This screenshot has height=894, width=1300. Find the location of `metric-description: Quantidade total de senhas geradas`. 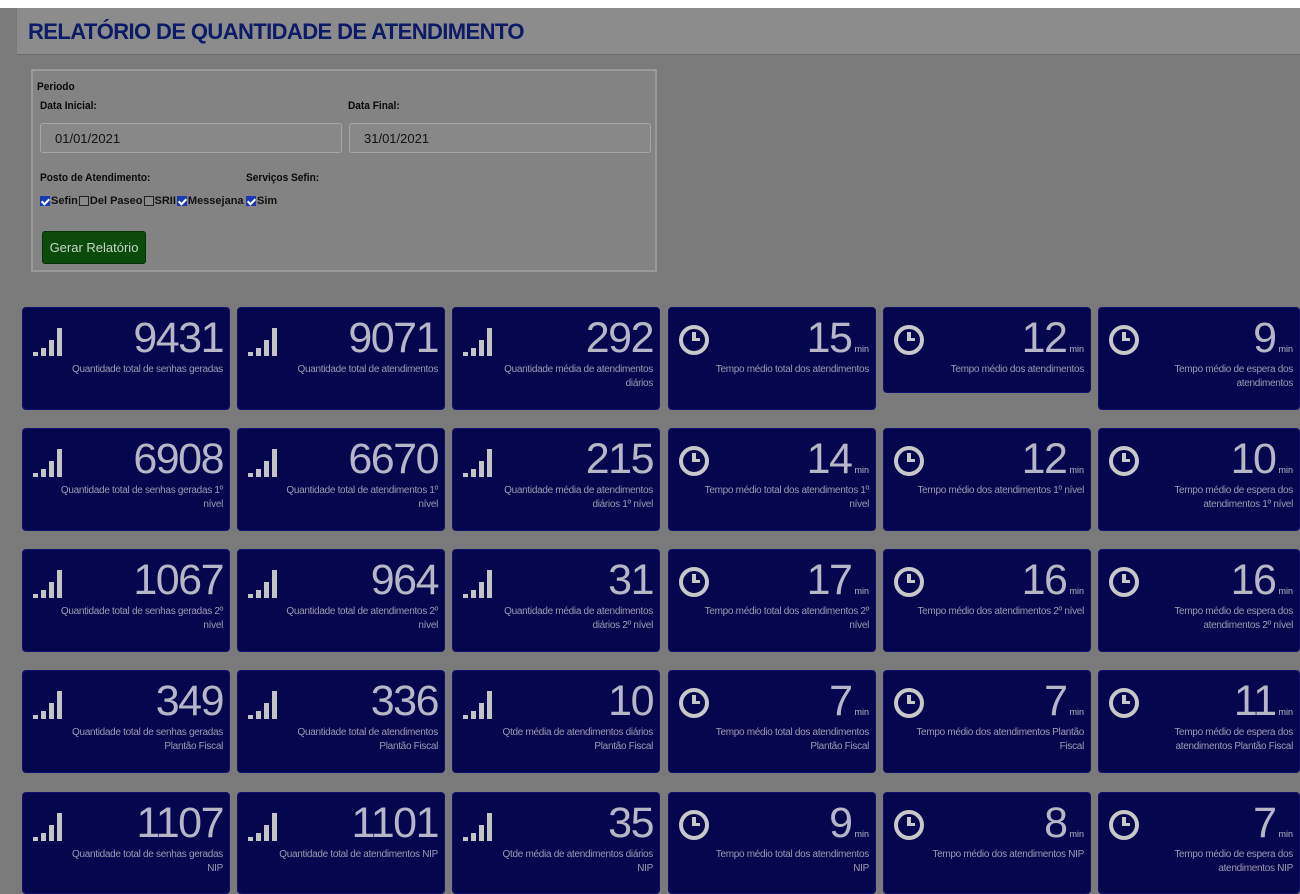

metric-description: Quantidade total de senhas geradas is located at coordinates (147, 369).